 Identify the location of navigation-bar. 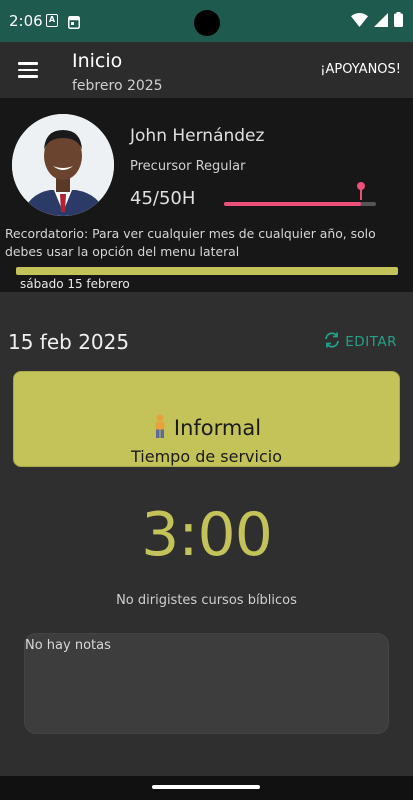
(206, 788).